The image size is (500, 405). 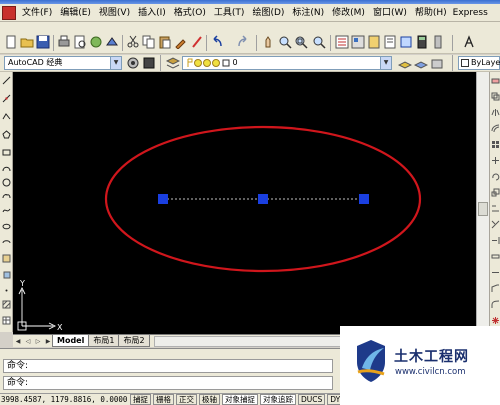 What do you see at coordinates (495, 304) in the screenshot?
I see `fillet-icon` at bounding box center [495, 304].